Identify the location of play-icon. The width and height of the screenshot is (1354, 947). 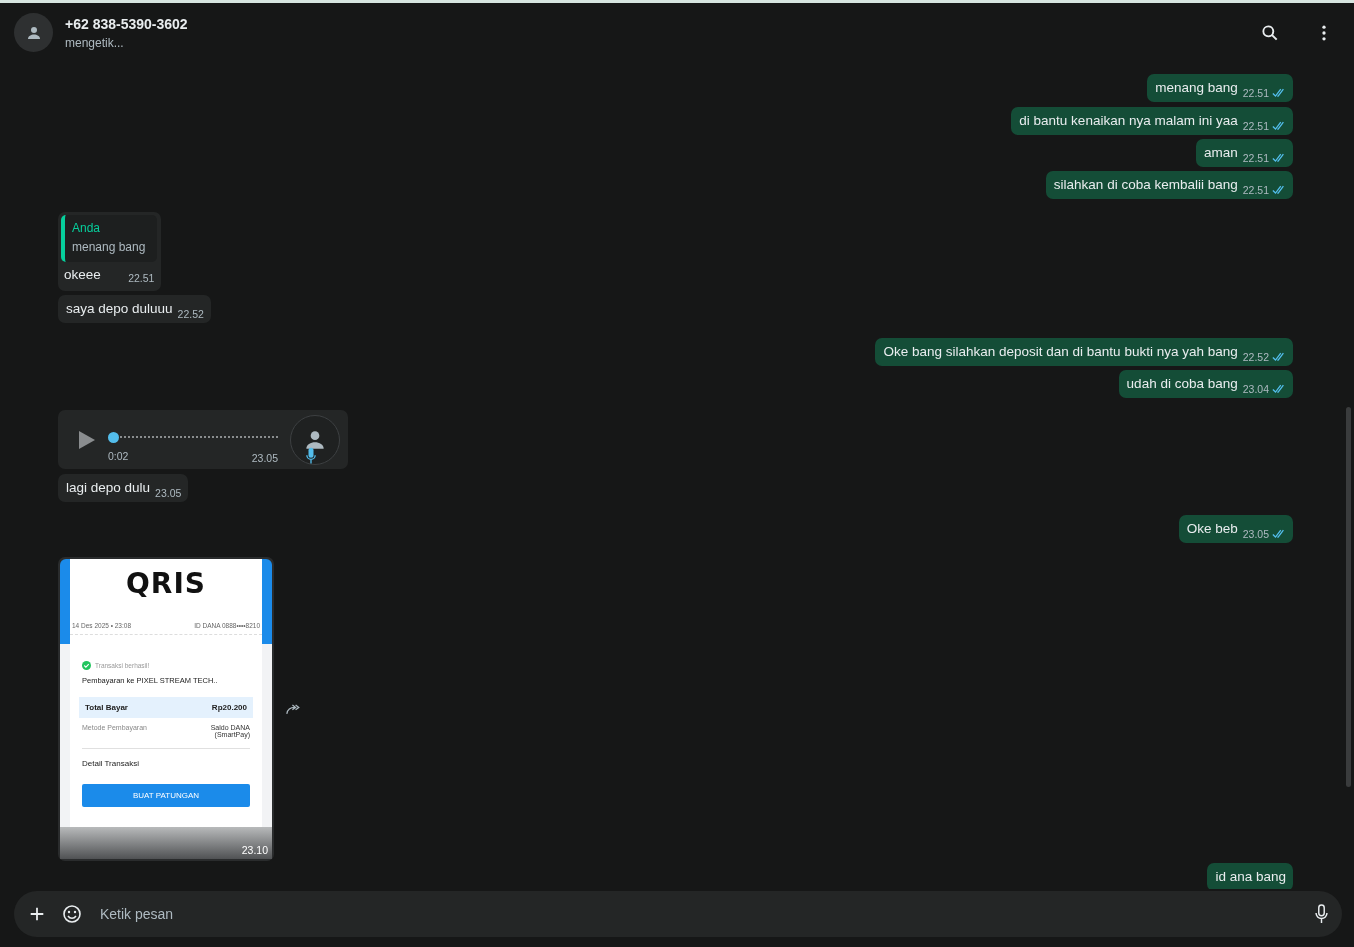
(86, 439).